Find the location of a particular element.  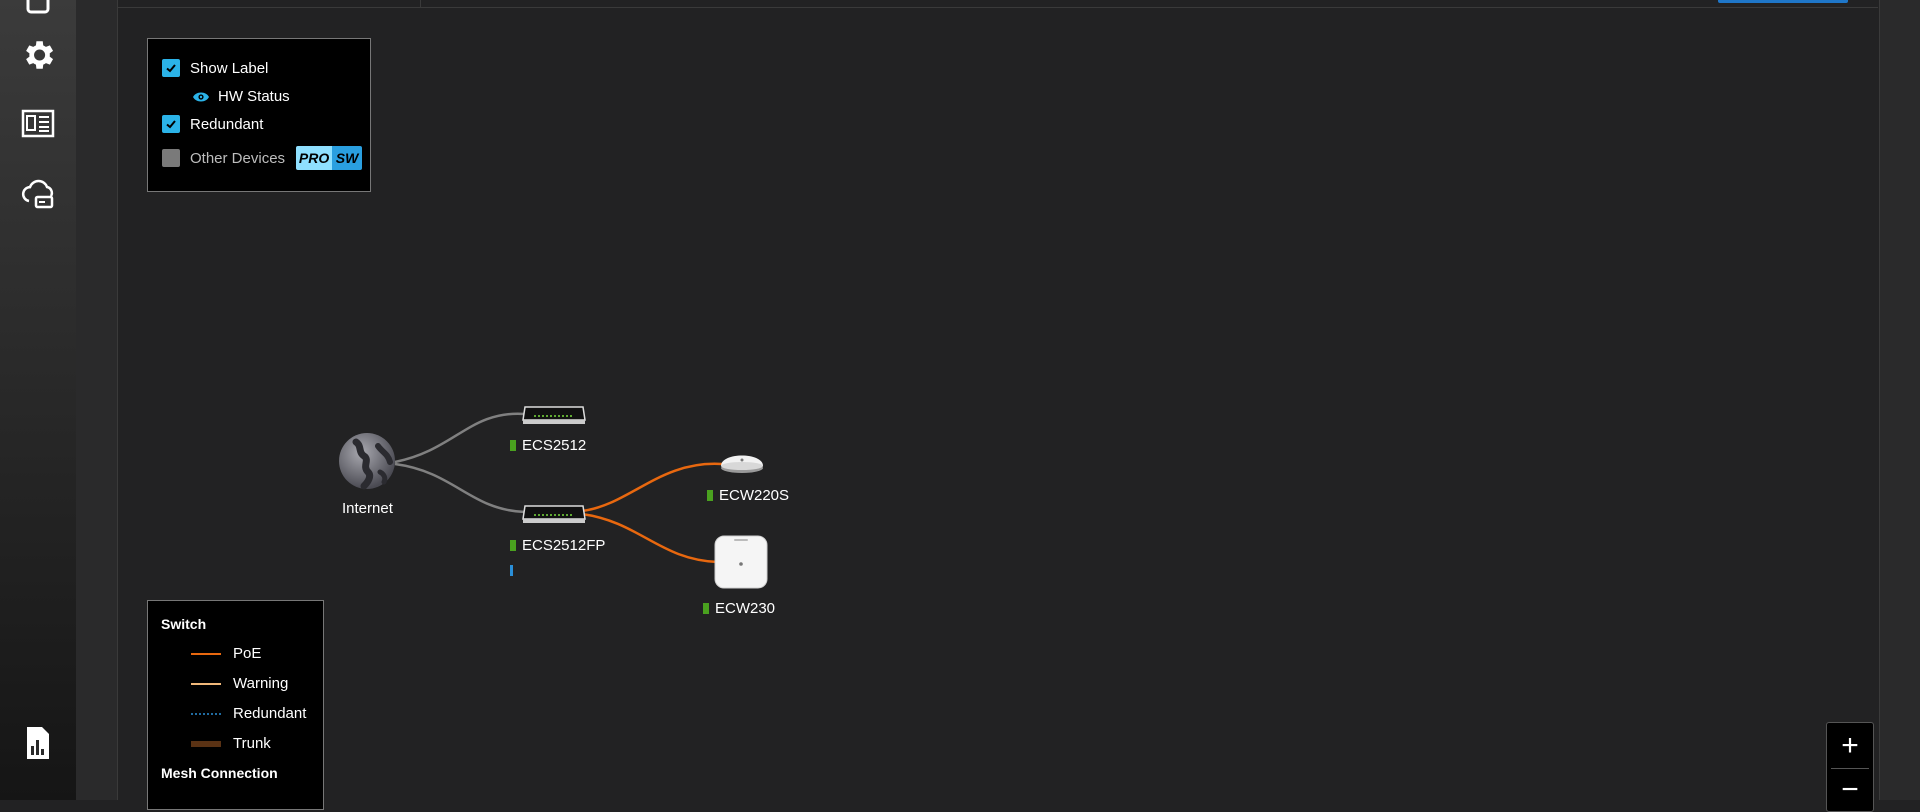

node-name: ECW230 is located at coordinates (745, 608).